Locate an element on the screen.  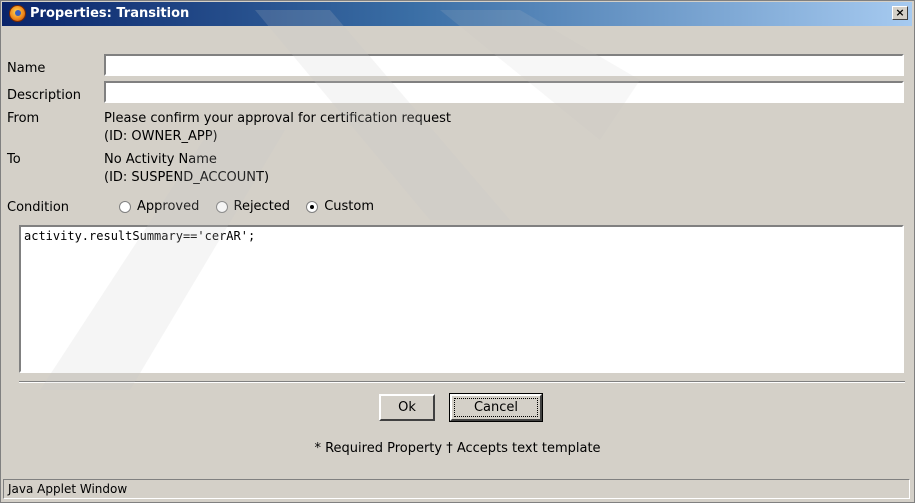
to-activity-name: No Activity Name is located at coordinates (160, 159).